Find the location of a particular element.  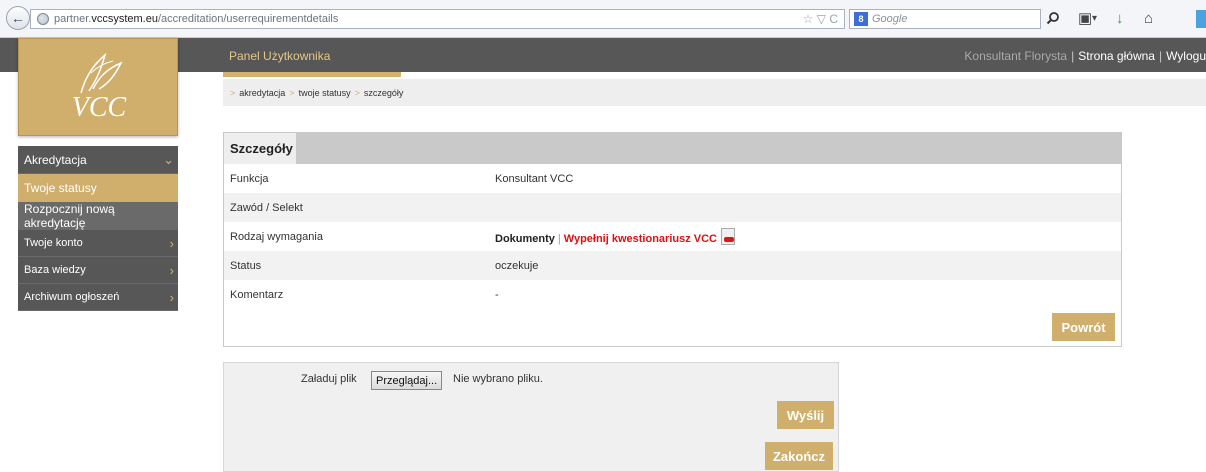

search-input: 8 Google is located at coordinates (945, 19).